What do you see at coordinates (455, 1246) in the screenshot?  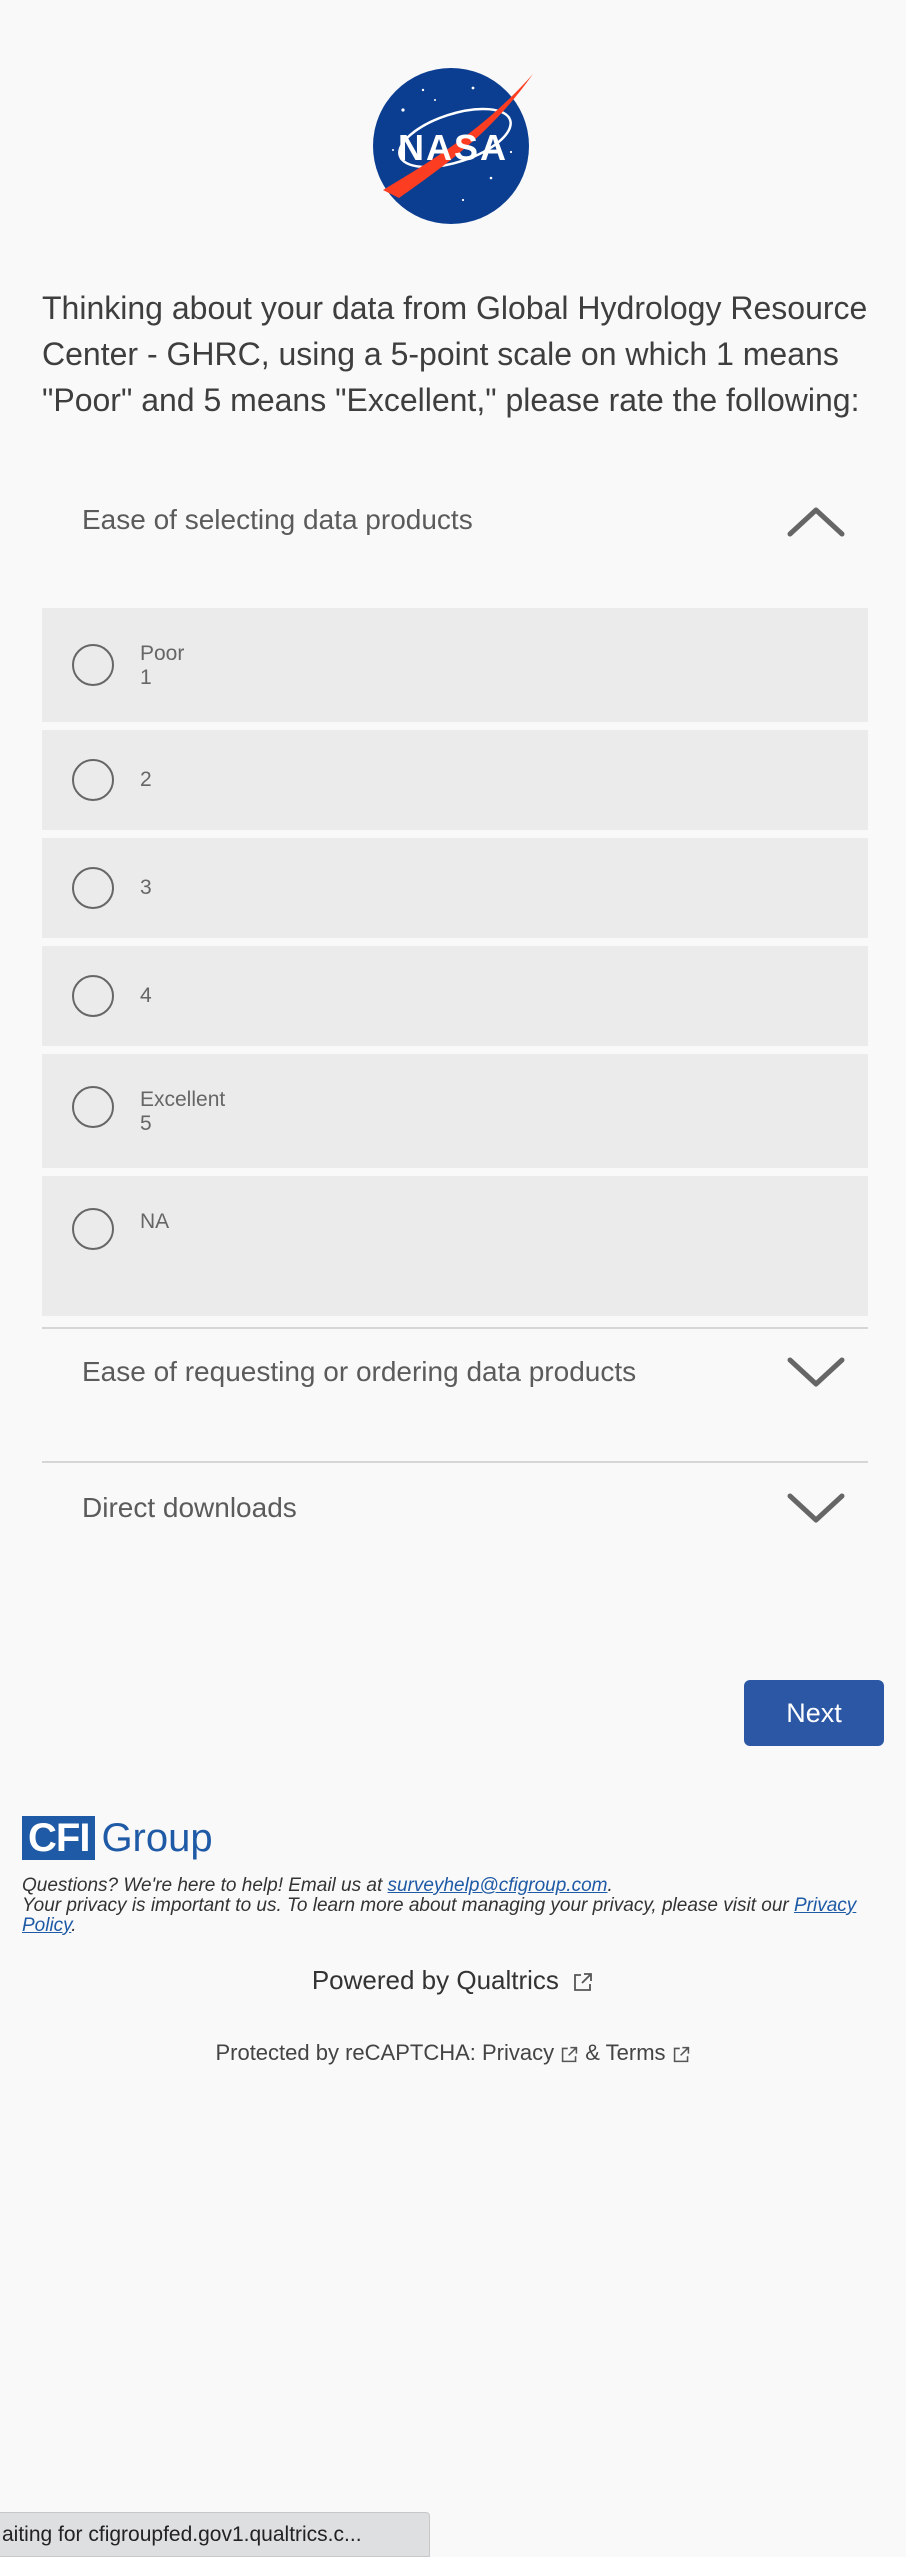 I see `option-na: NA` at bounding box center [455, 1246].